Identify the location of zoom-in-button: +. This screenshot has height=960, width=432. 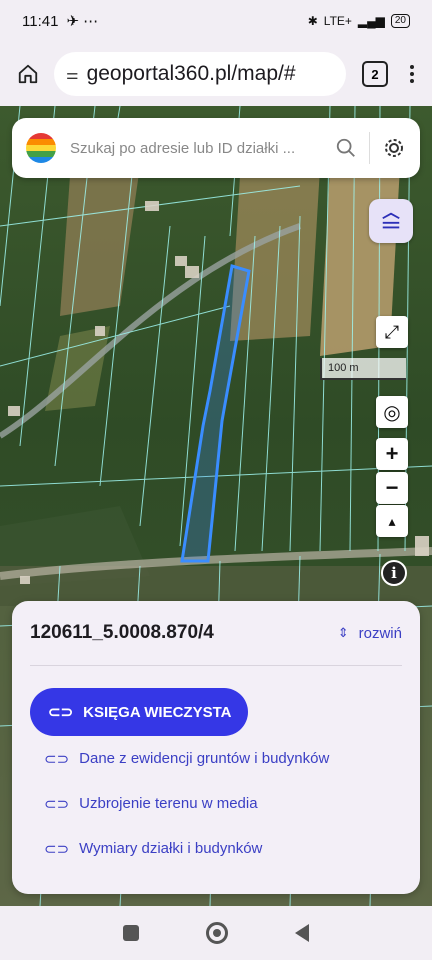
(392, 454).